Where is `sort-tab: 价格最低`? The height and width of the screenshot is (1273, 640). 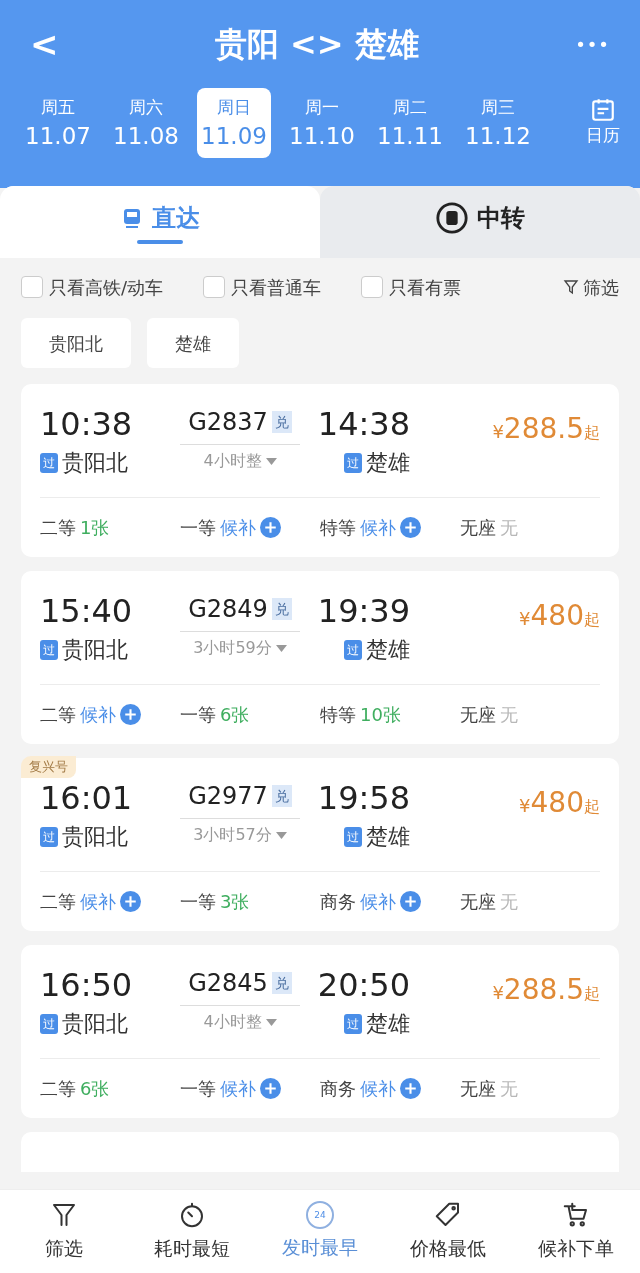
sort-tab: 价格最低 is located at coordinates (448, 1231).